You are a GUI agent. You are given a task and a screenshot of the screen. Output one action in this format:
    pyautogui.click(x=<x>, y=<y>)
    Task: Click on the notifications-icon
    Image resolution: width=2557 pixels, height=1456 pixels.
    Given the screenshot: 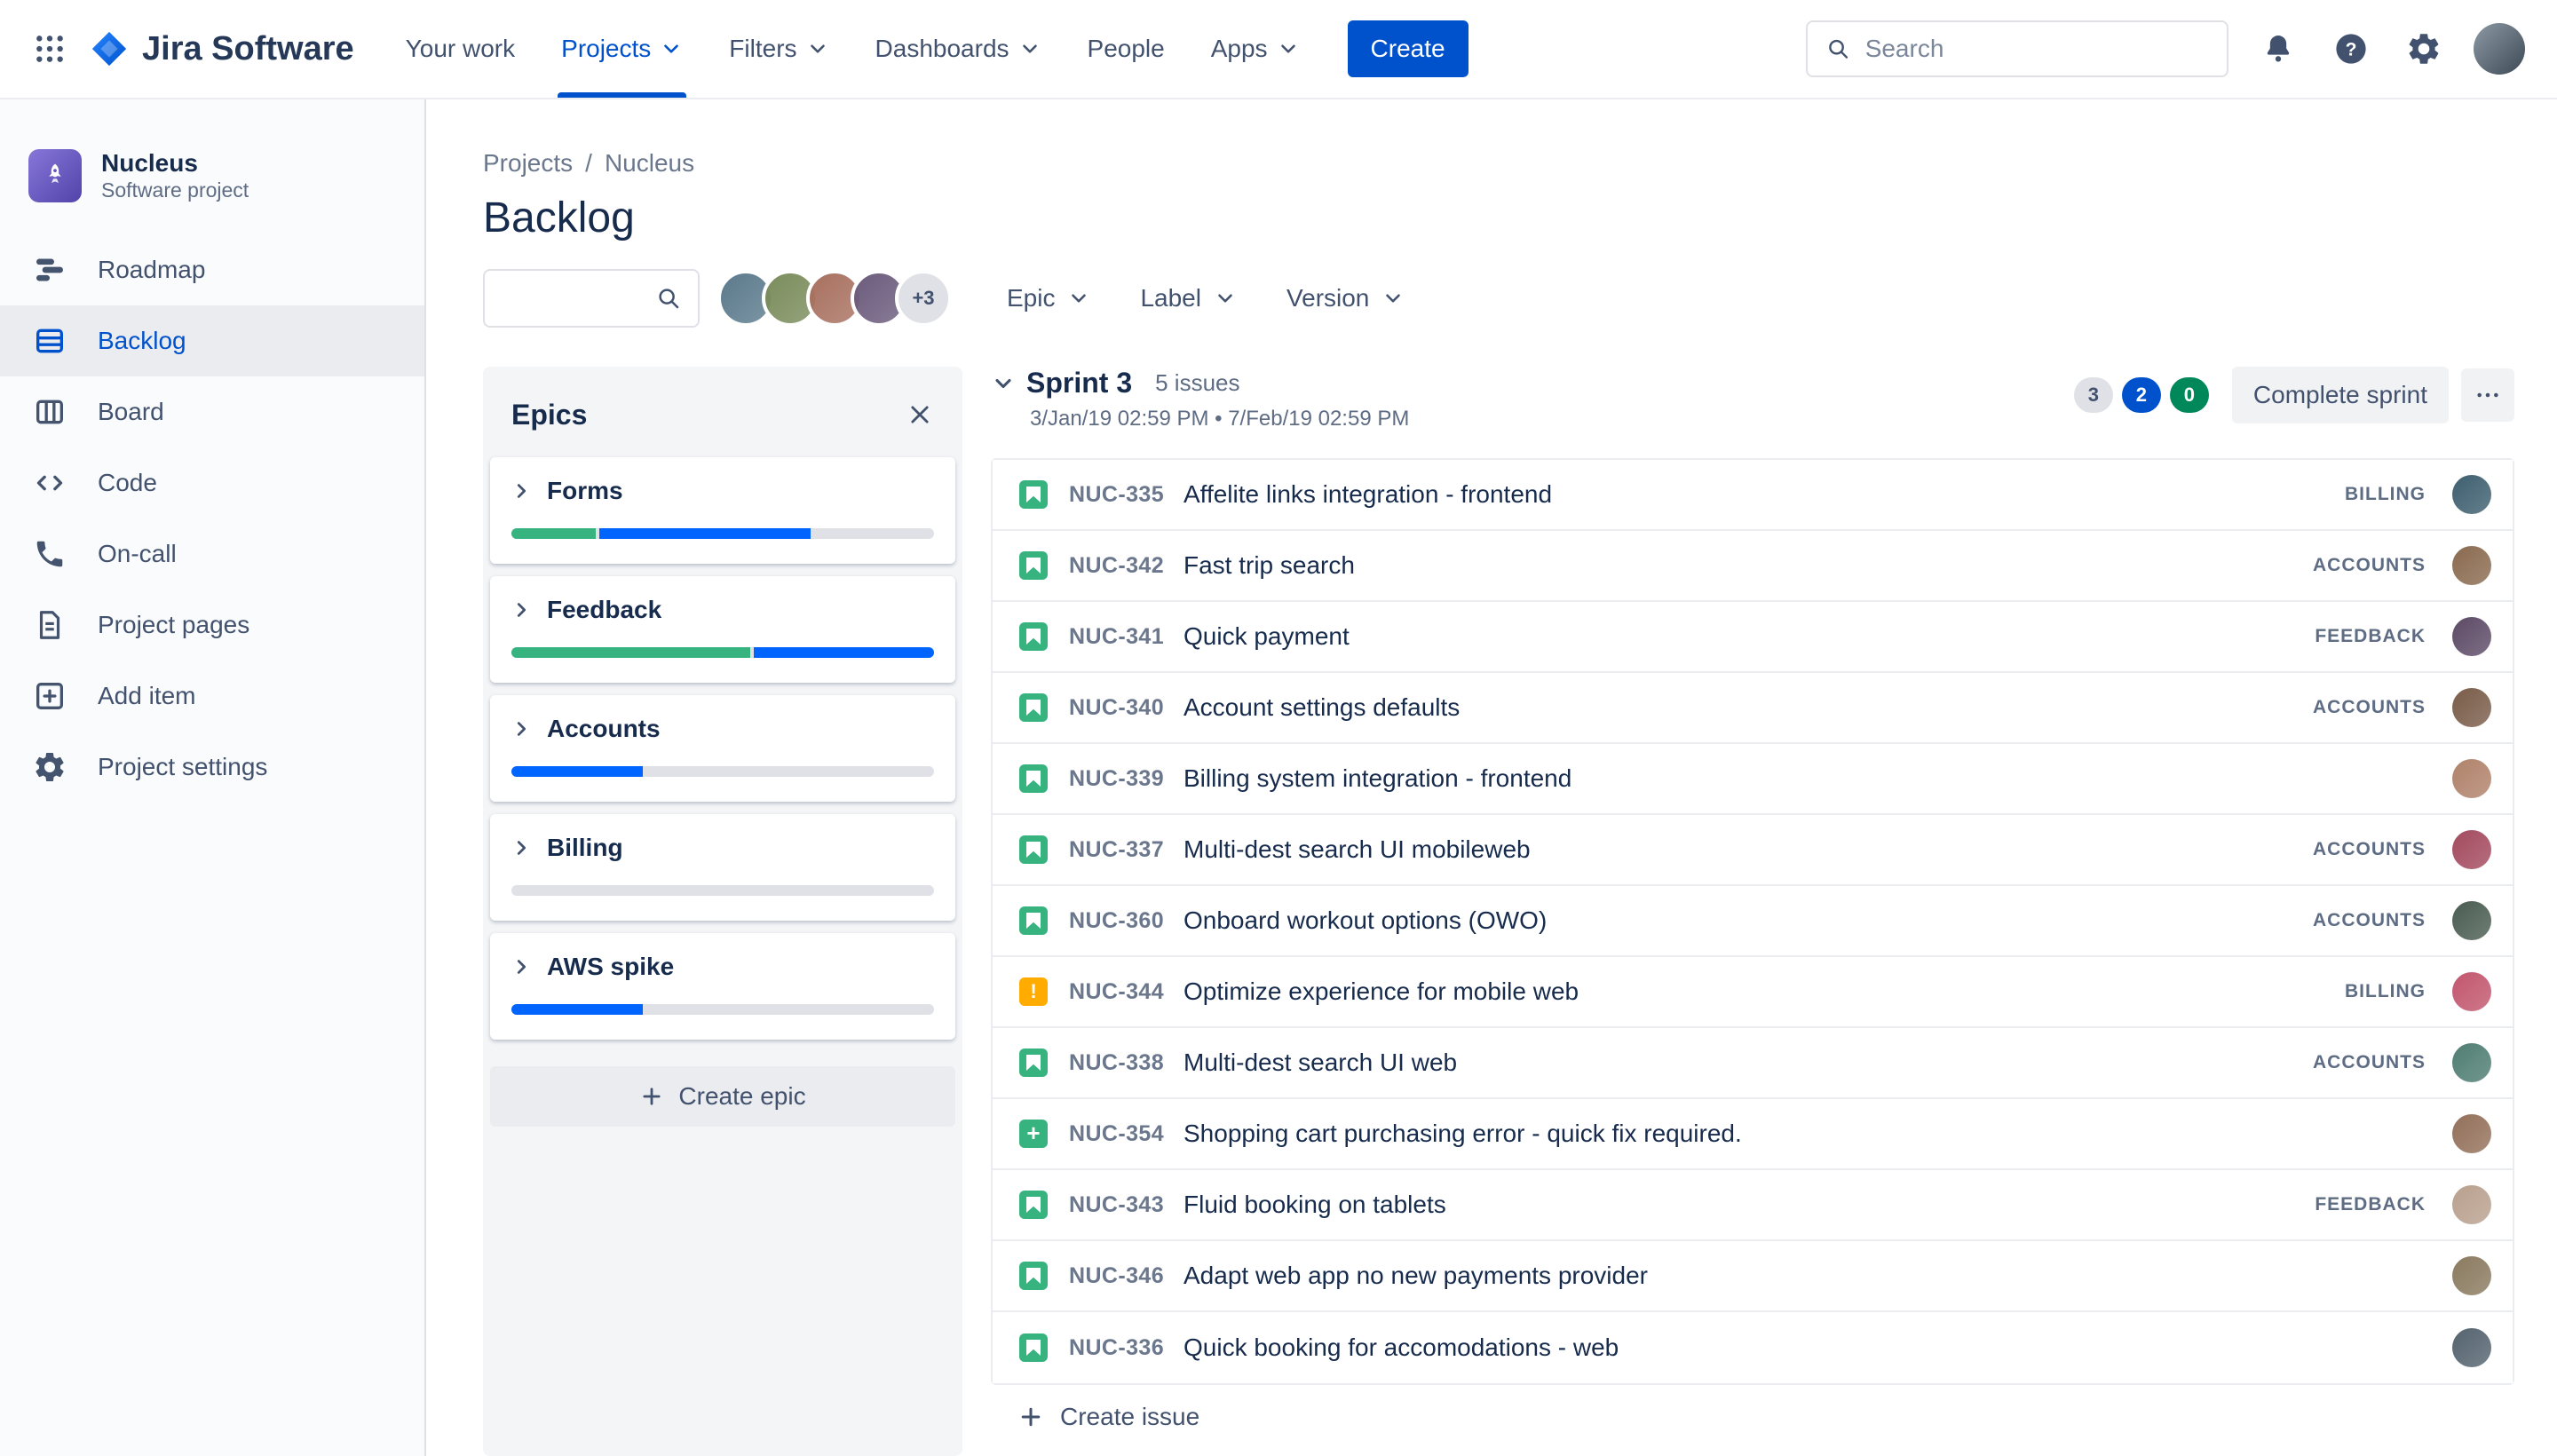 What is the action you would take?
    pyautogui.click(x=2278, y=49)
    